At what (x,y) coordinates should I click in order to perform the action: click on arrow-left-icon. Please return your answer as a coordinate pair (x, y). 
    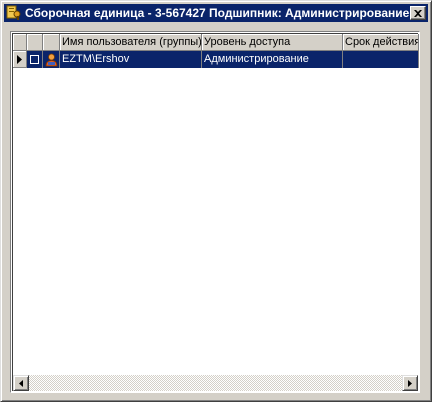
    Looking at the image, I should click on (21, 383).